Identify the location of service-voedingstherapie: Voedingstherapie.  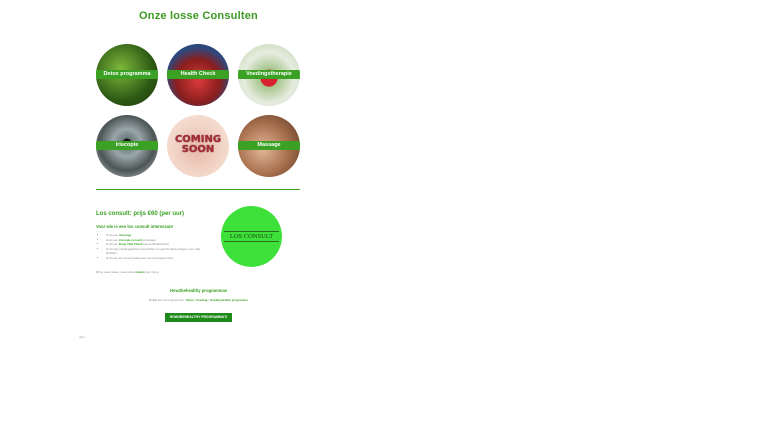
(269, 75).